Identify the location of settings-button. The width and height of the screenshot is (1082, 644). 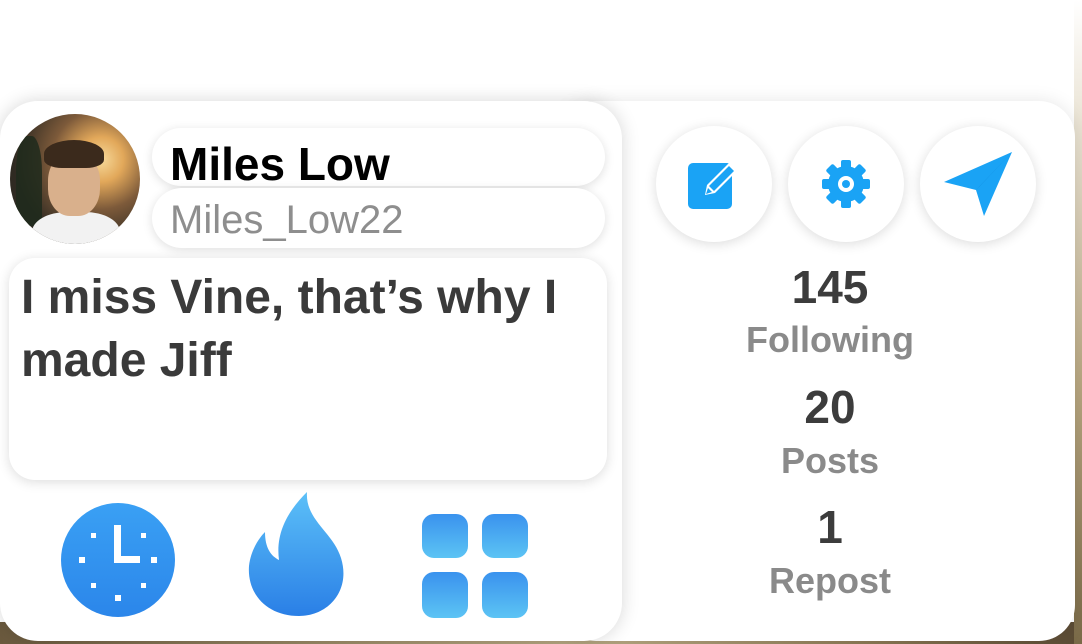
(846, 184).